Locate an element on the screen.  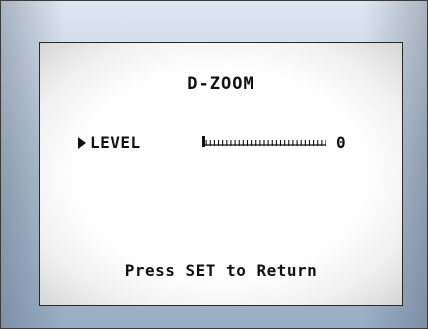
level-value: 0 is located at coordinates (341, 142).